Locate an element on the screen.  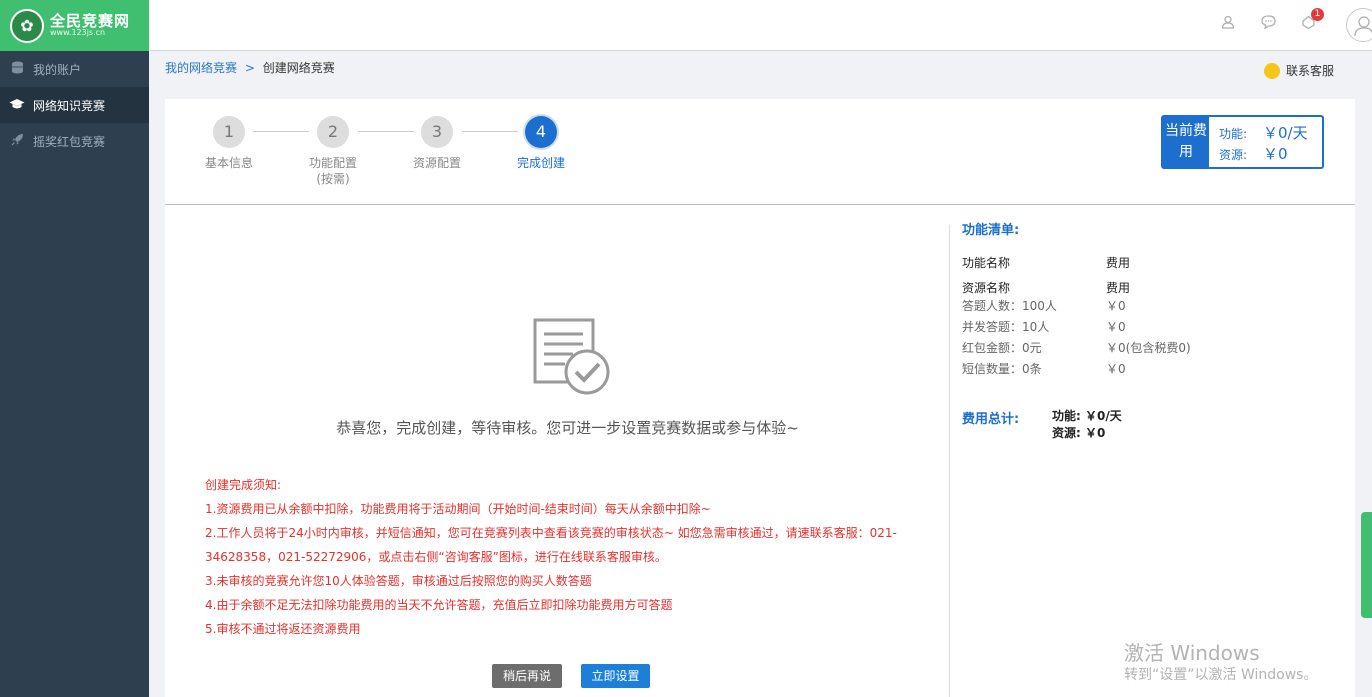
user-icon is located at coordinates (1228, 24).